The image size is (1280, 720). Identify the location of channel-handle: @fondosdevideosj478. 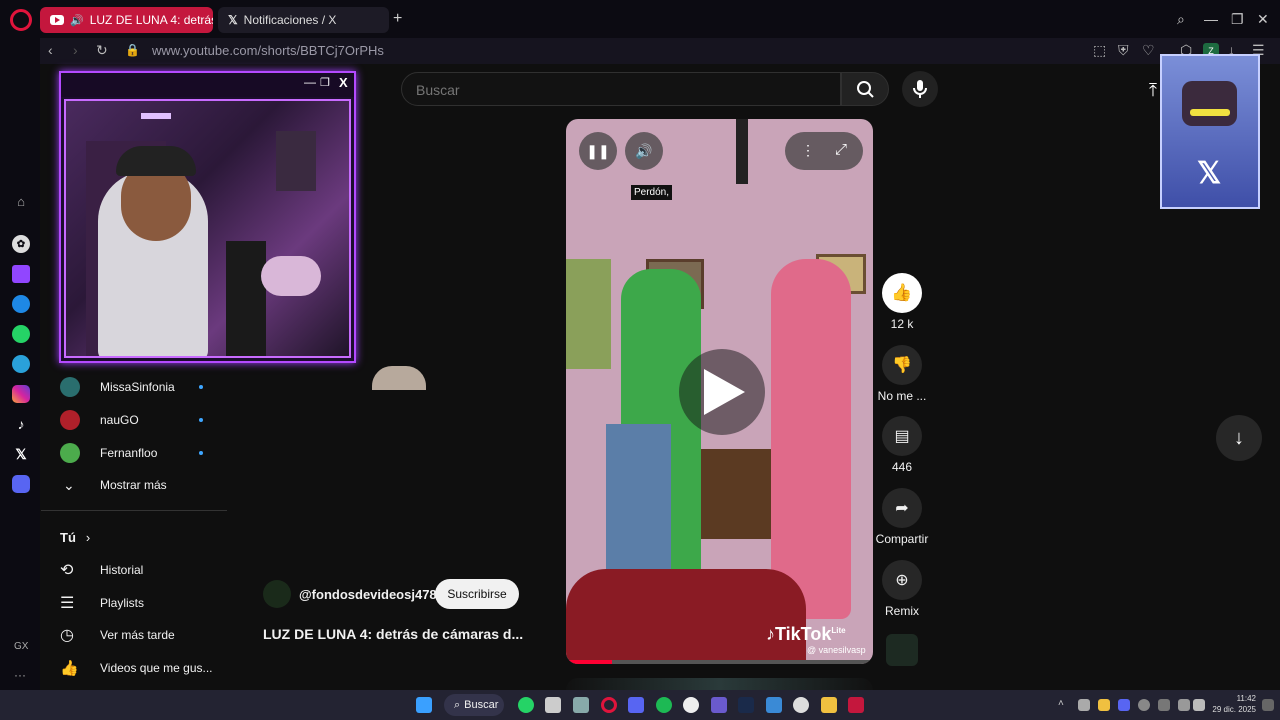
(368, 594).